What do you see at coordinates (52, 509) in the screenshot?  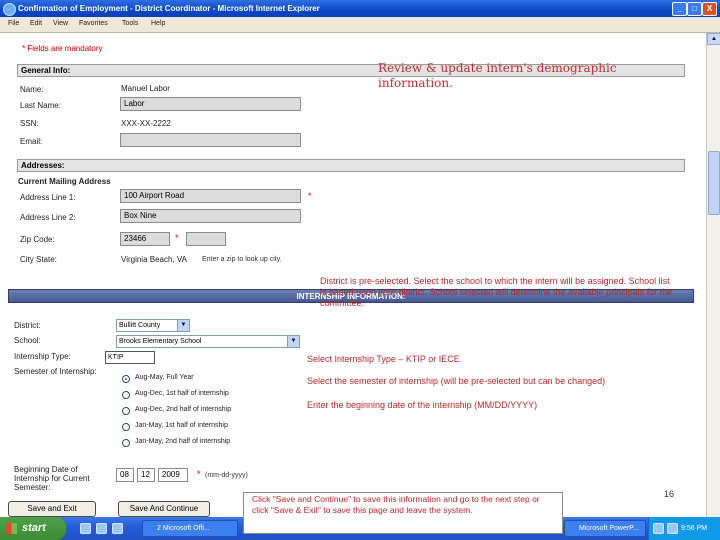 I see `save-and-exit-button: Save and Exit` at bounding box center [52, 509].